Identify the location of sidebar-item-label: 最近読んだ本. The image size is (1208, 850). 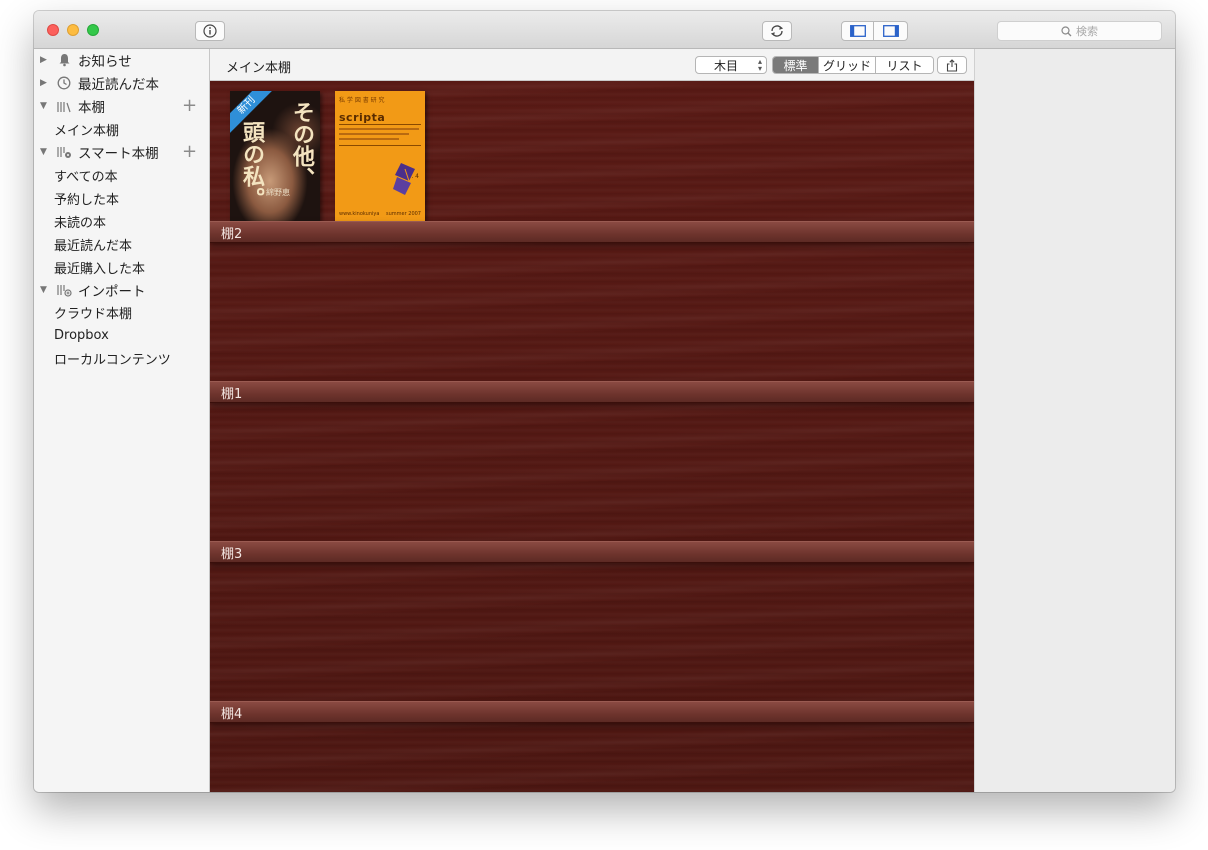
(118, 85).